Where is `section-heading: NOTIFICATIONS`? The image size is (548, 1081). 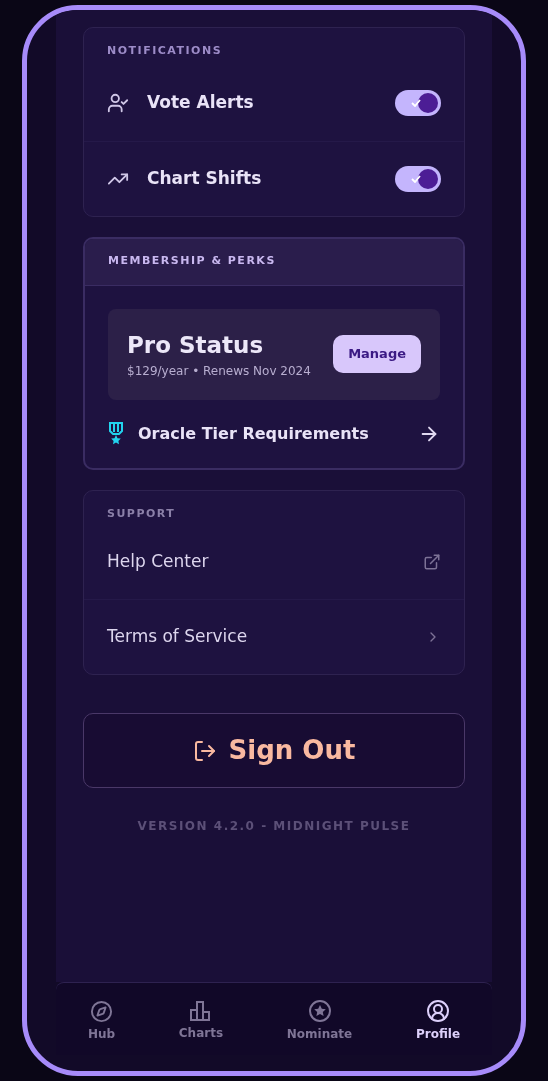
section-heading: NOTIFICATIONS is located at coordinates (165, 51).